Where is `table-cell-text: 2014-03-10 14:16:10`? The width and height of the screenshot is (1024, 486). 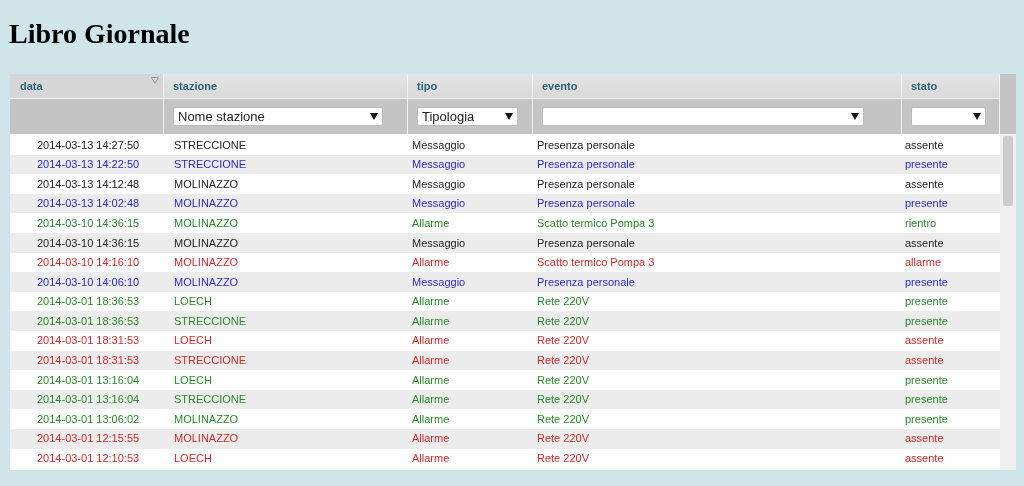
table-cell-text: 2014-03-10 14:16:10 is located at coordinates (88, 263).